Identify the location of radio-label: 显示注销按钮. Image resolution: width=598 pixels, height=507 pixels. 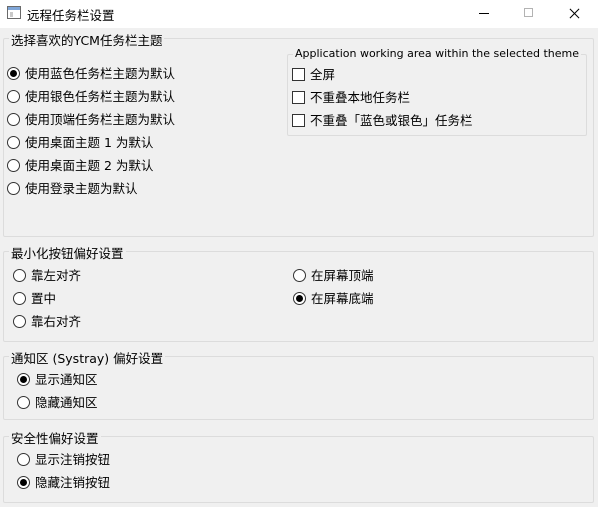
(73, 459).